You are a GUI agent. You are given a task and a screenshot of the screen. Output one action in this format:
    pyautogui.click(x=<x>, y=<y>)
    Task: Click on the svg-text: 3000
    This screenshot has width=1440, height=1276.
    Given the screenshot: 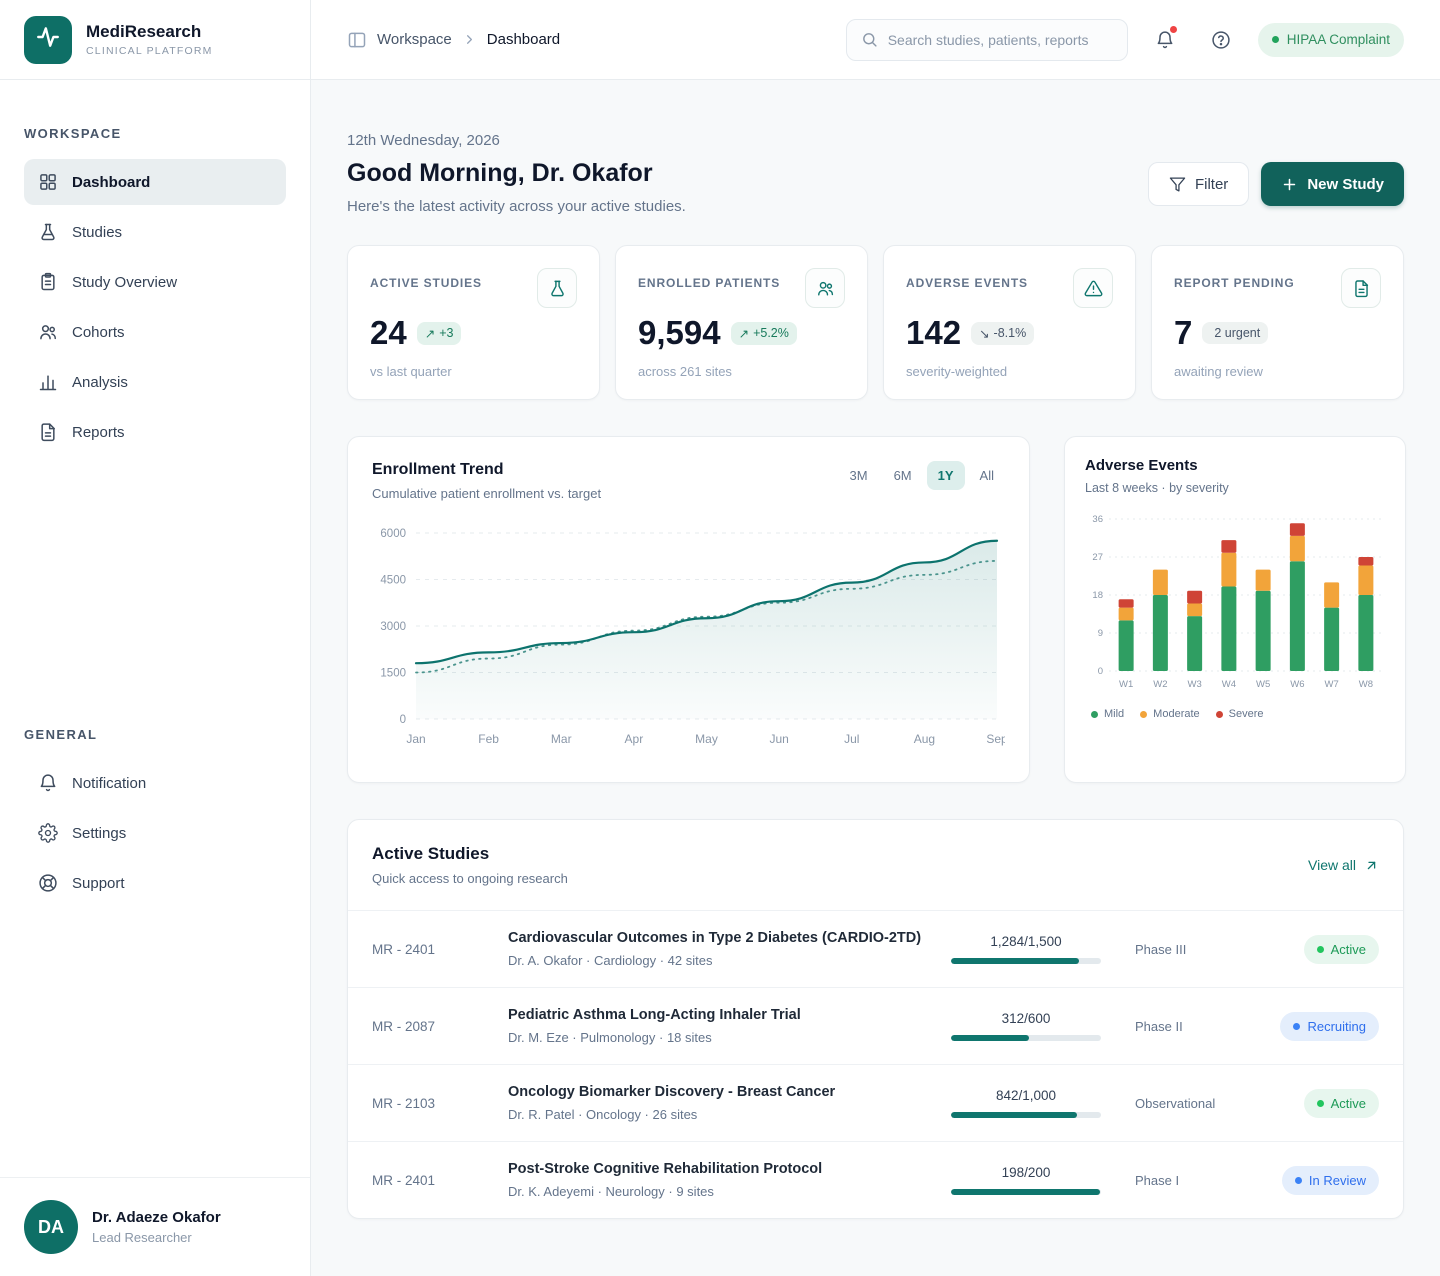 What is the action you would take?
    pyautogui.click(x=393, y=627)
    